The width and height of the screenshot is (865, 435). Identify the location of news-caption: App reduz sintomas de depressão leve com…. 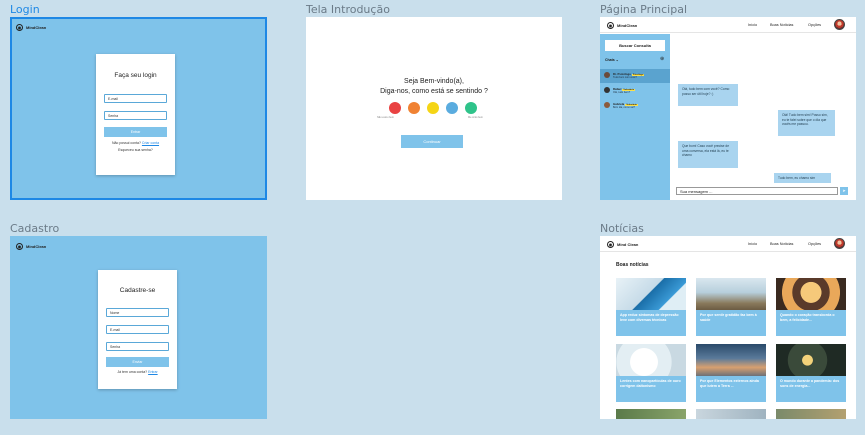
(651, 323).